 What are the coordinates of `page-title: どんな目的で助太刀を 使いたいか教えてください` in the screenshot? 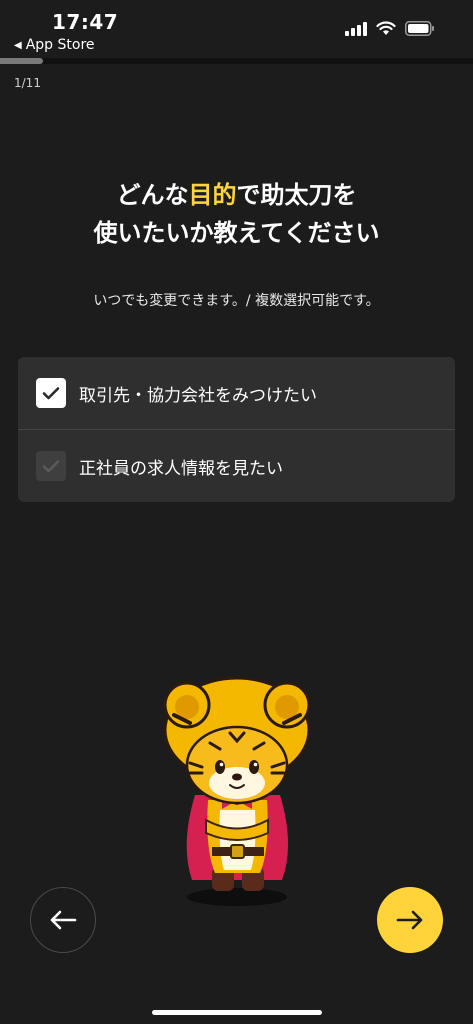 It's located at (236, 214).